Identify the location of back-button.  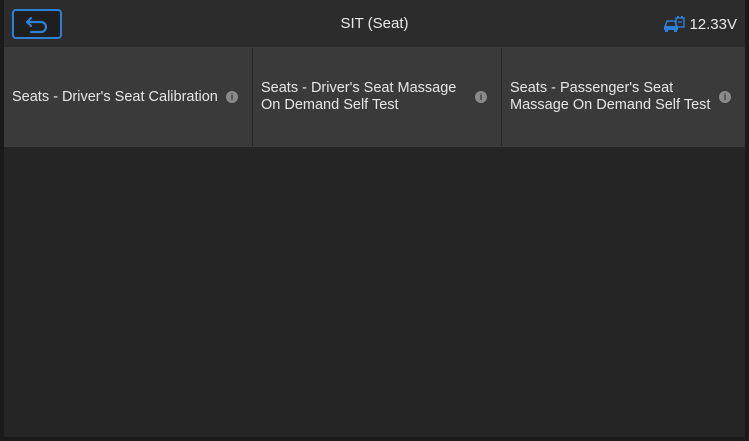
(37, 24).